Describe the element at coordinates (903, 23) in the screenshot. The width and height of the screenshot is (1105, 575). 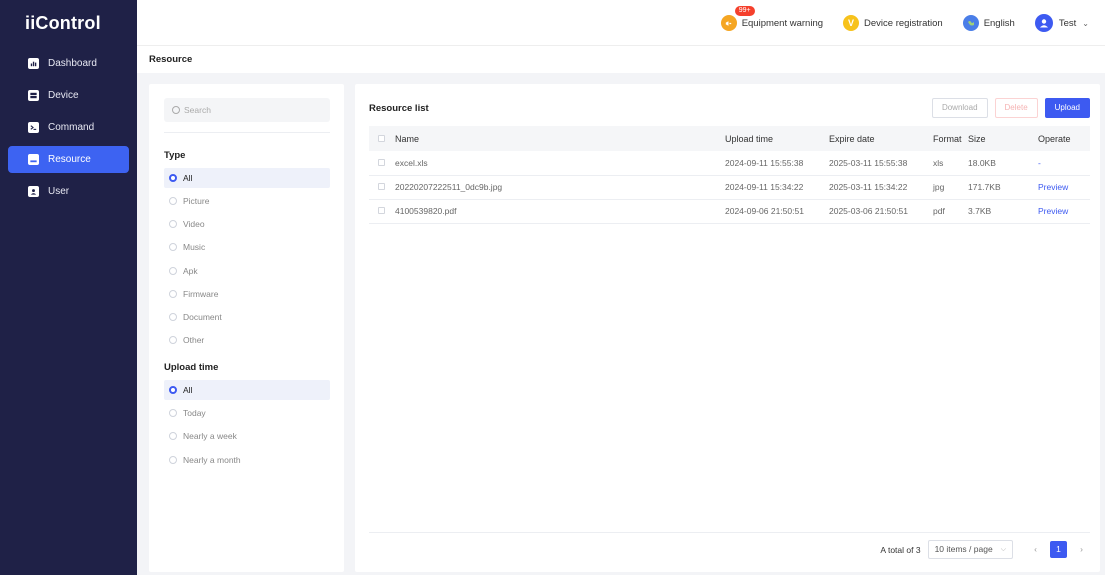
I see `device-registration-label: Device registration` at that location.